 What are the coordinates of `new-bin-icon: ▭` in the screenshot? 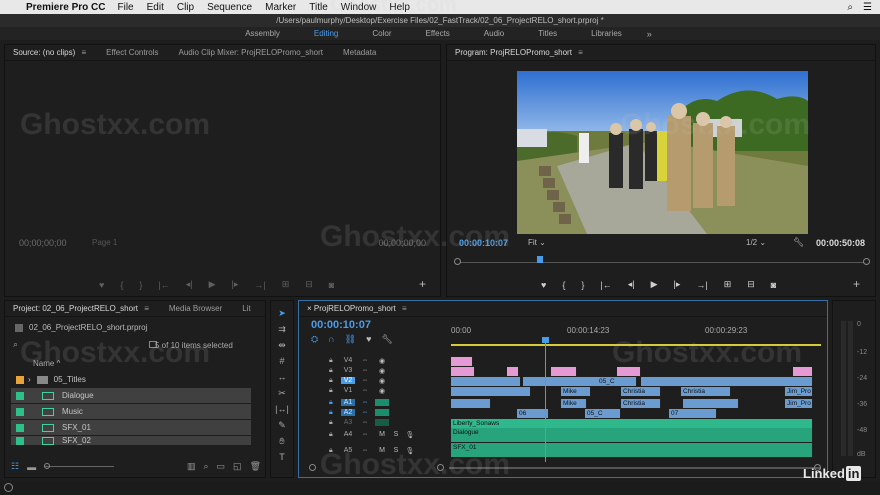 It's located at (221, 466).